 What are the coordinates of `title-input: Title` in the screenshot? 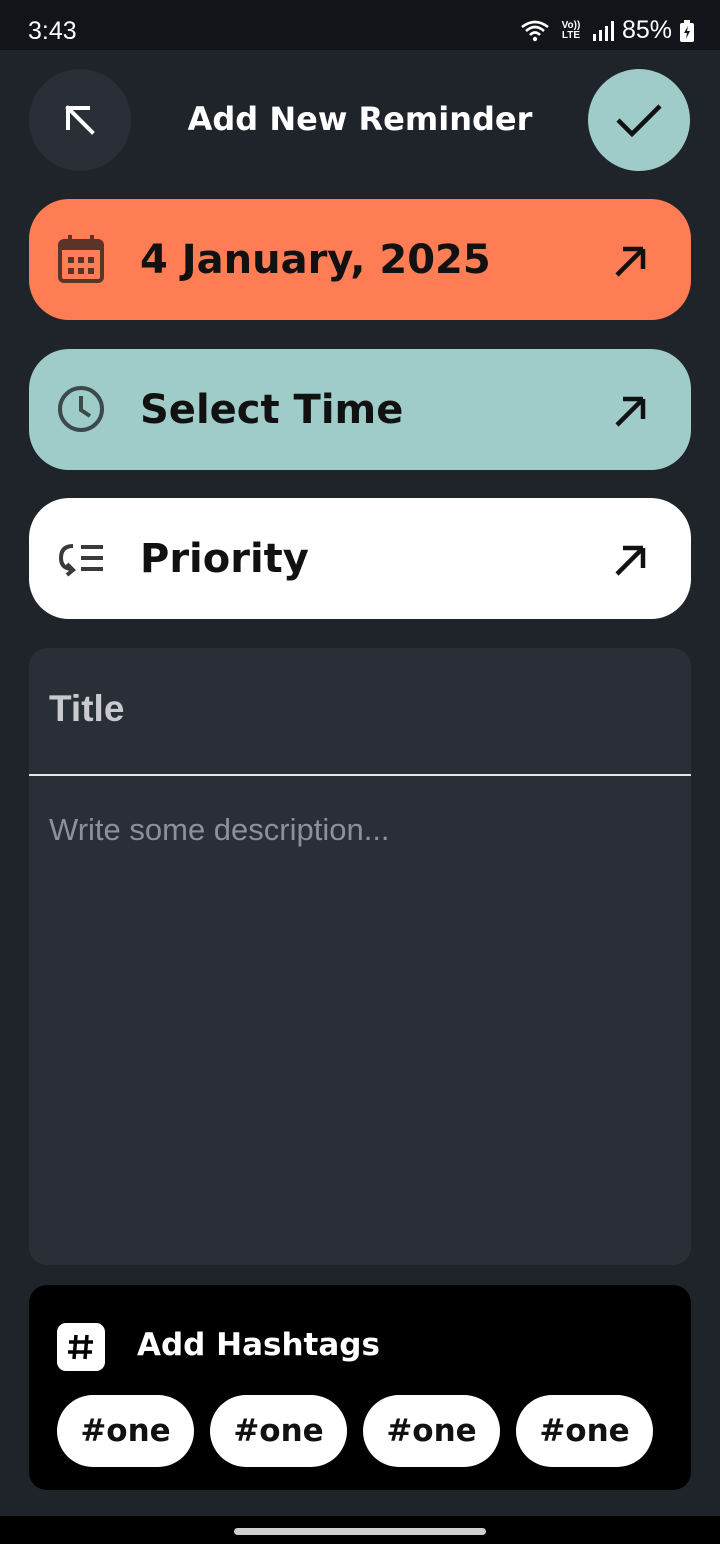 It's located at (360, 712).